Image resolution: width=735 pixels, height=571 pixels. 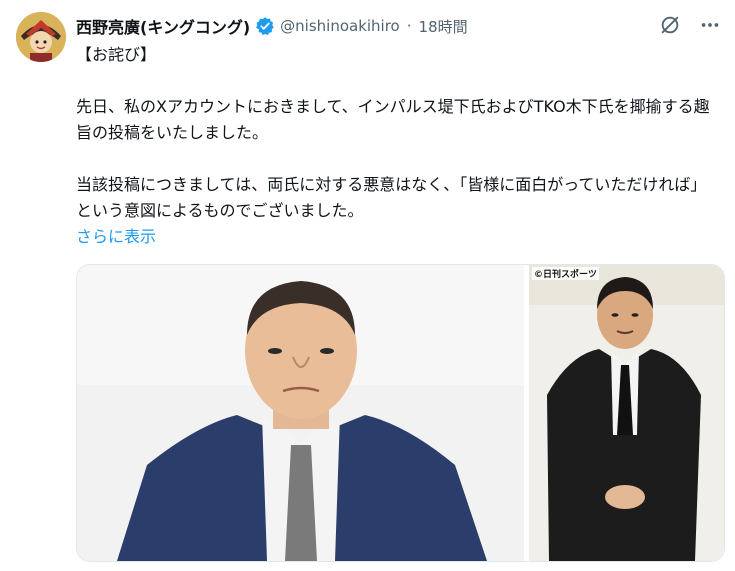 I want to click on grok-icon, so click(x=670, y=25).